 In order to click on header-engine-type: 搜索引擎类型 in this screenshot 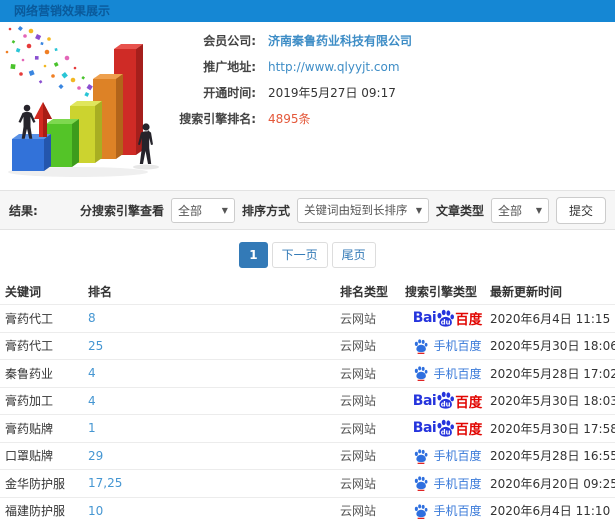, I will do `click(441, 291)`.